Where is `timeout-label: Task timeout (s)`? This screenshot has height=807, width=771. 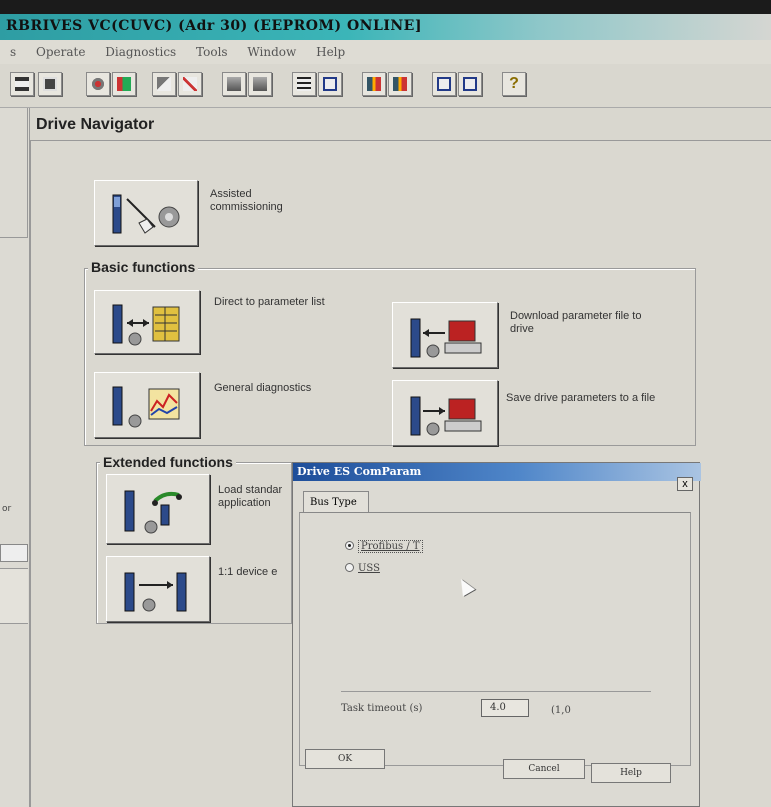 timeout-label: Task timeout (s) is located at coordinates (382, 708).